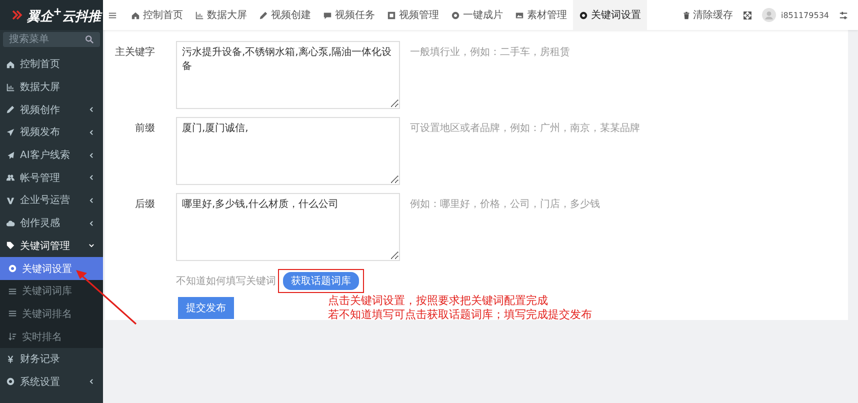 The width and height of the screenshot is (858, 403). I want to click on submenu-item: 实时排名, so click(51, 336).